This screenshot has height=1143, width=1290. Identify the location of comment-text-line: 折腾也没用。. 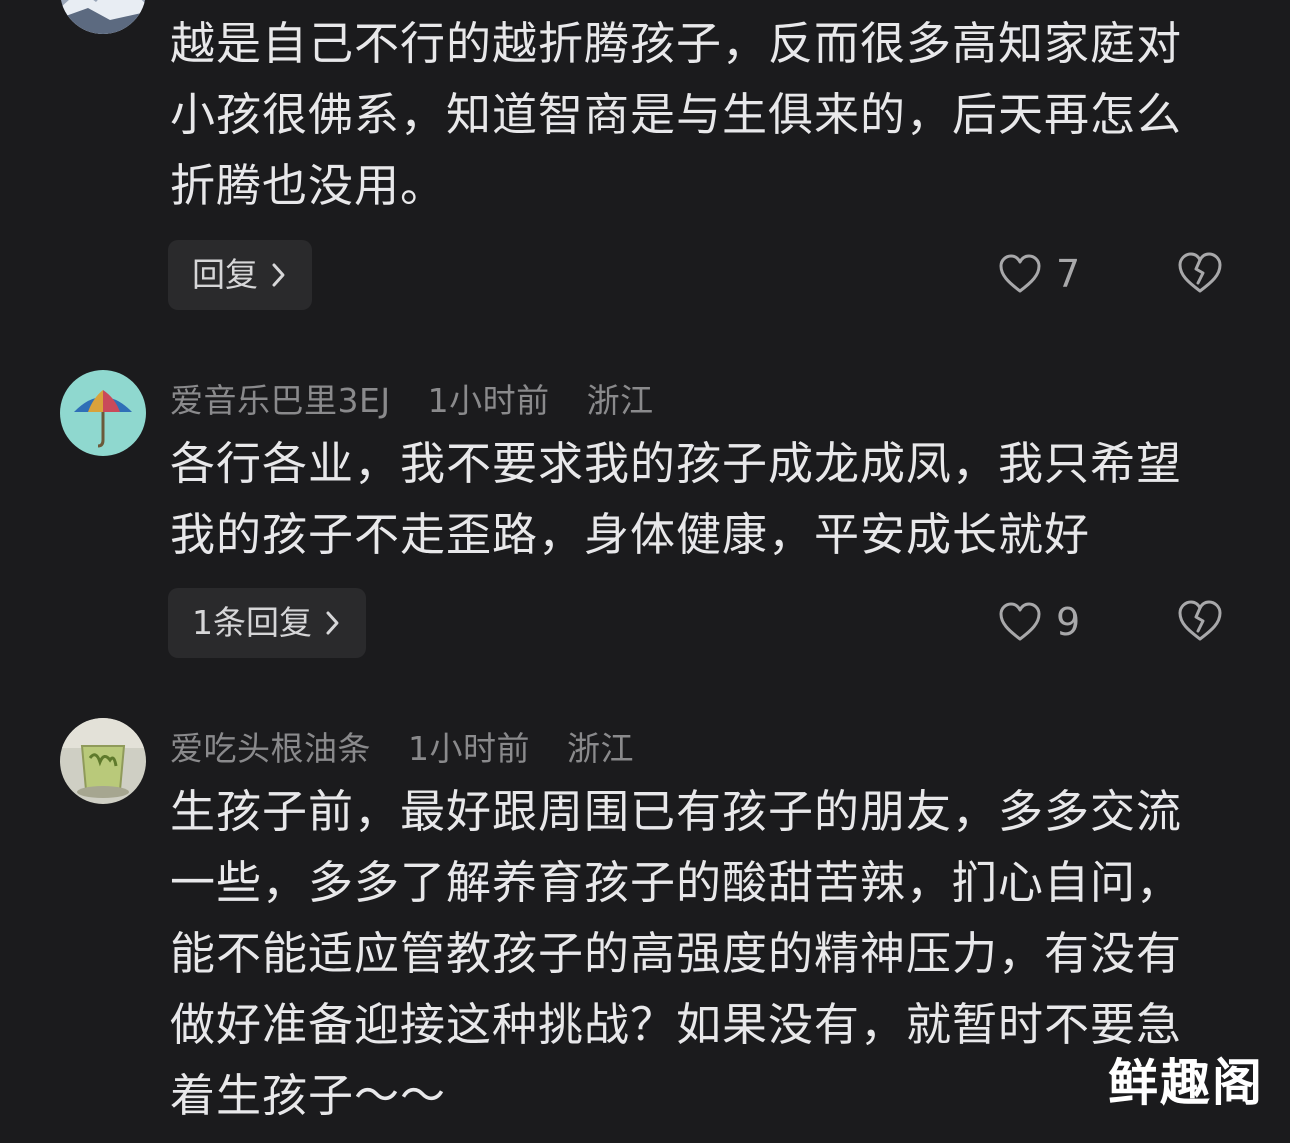
(308, 185).